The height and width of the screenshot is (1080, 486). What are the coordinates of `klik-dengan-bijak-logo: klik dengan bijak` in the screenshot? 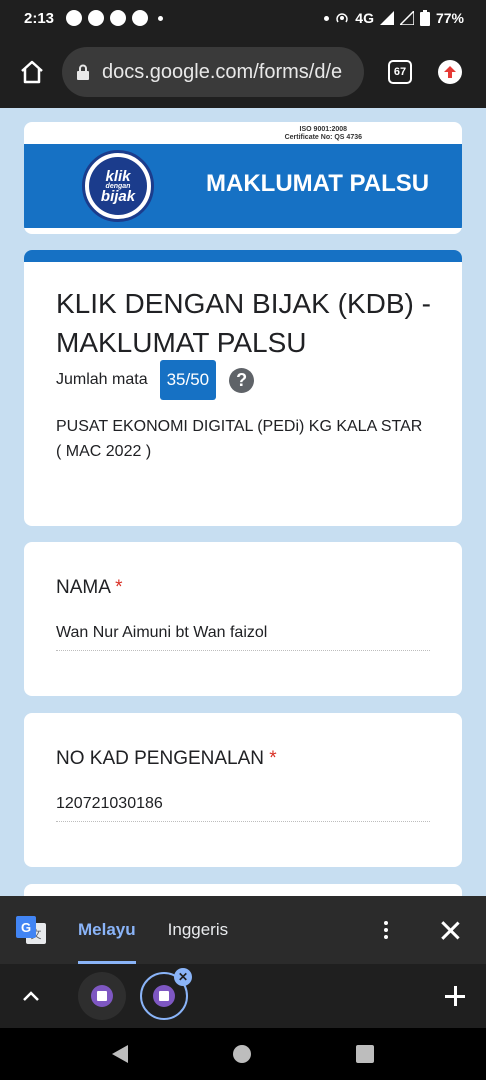 It's located at (118, 186).